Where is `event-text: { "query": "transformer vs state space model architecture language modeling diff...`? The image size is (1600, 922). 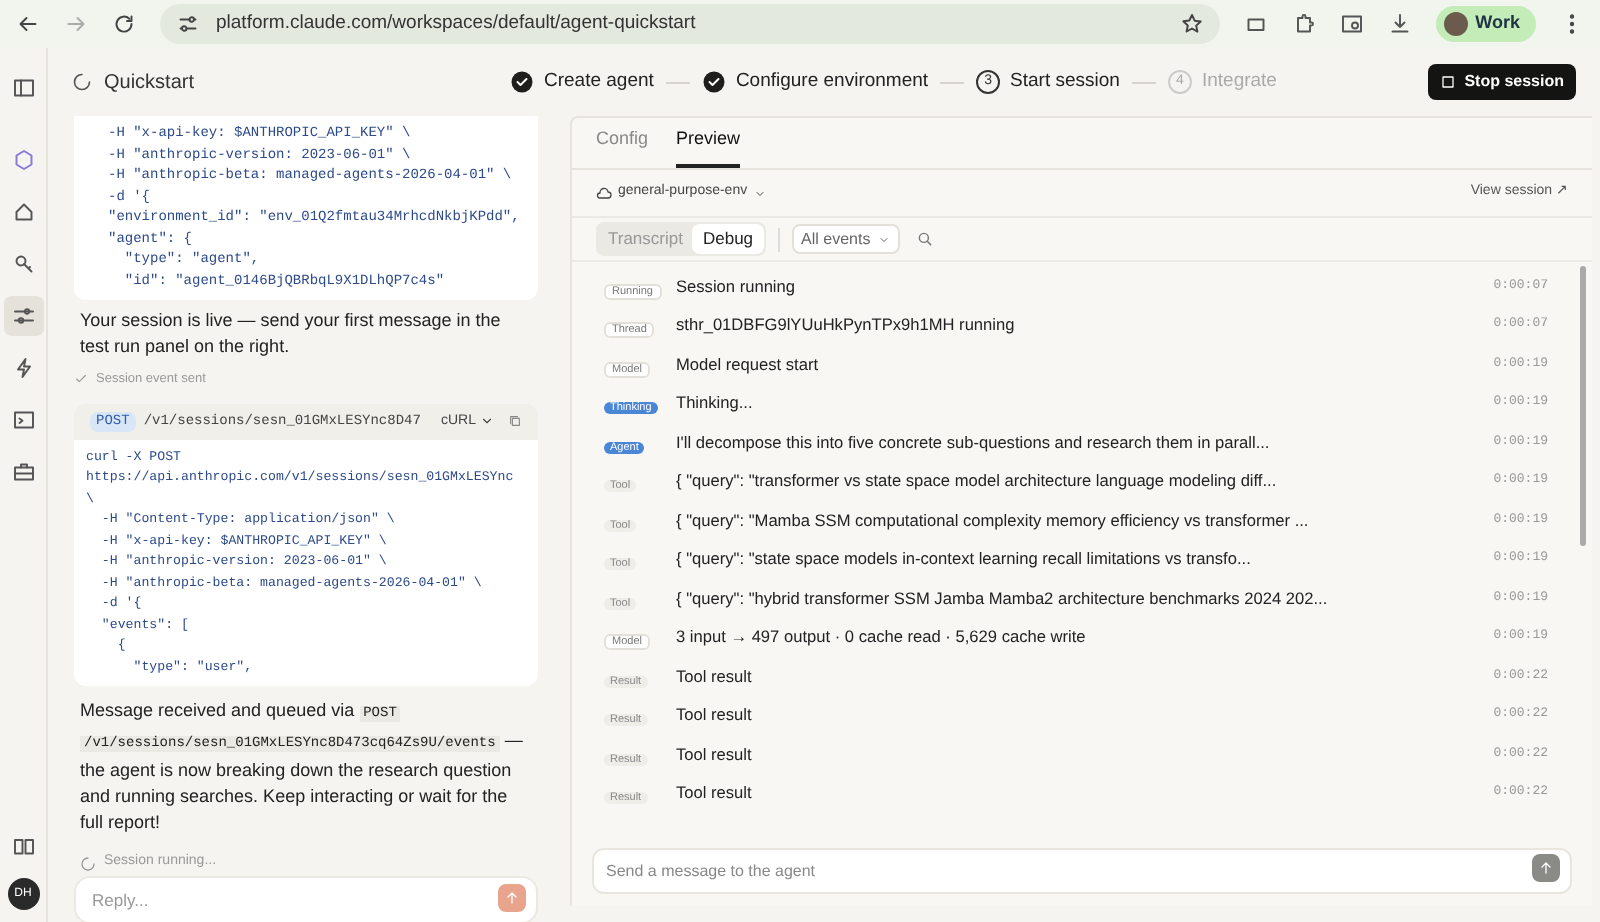 event-text: { "query": "transformer vs state space model architecture language modeling diff... is located at coordinates (977, 480).